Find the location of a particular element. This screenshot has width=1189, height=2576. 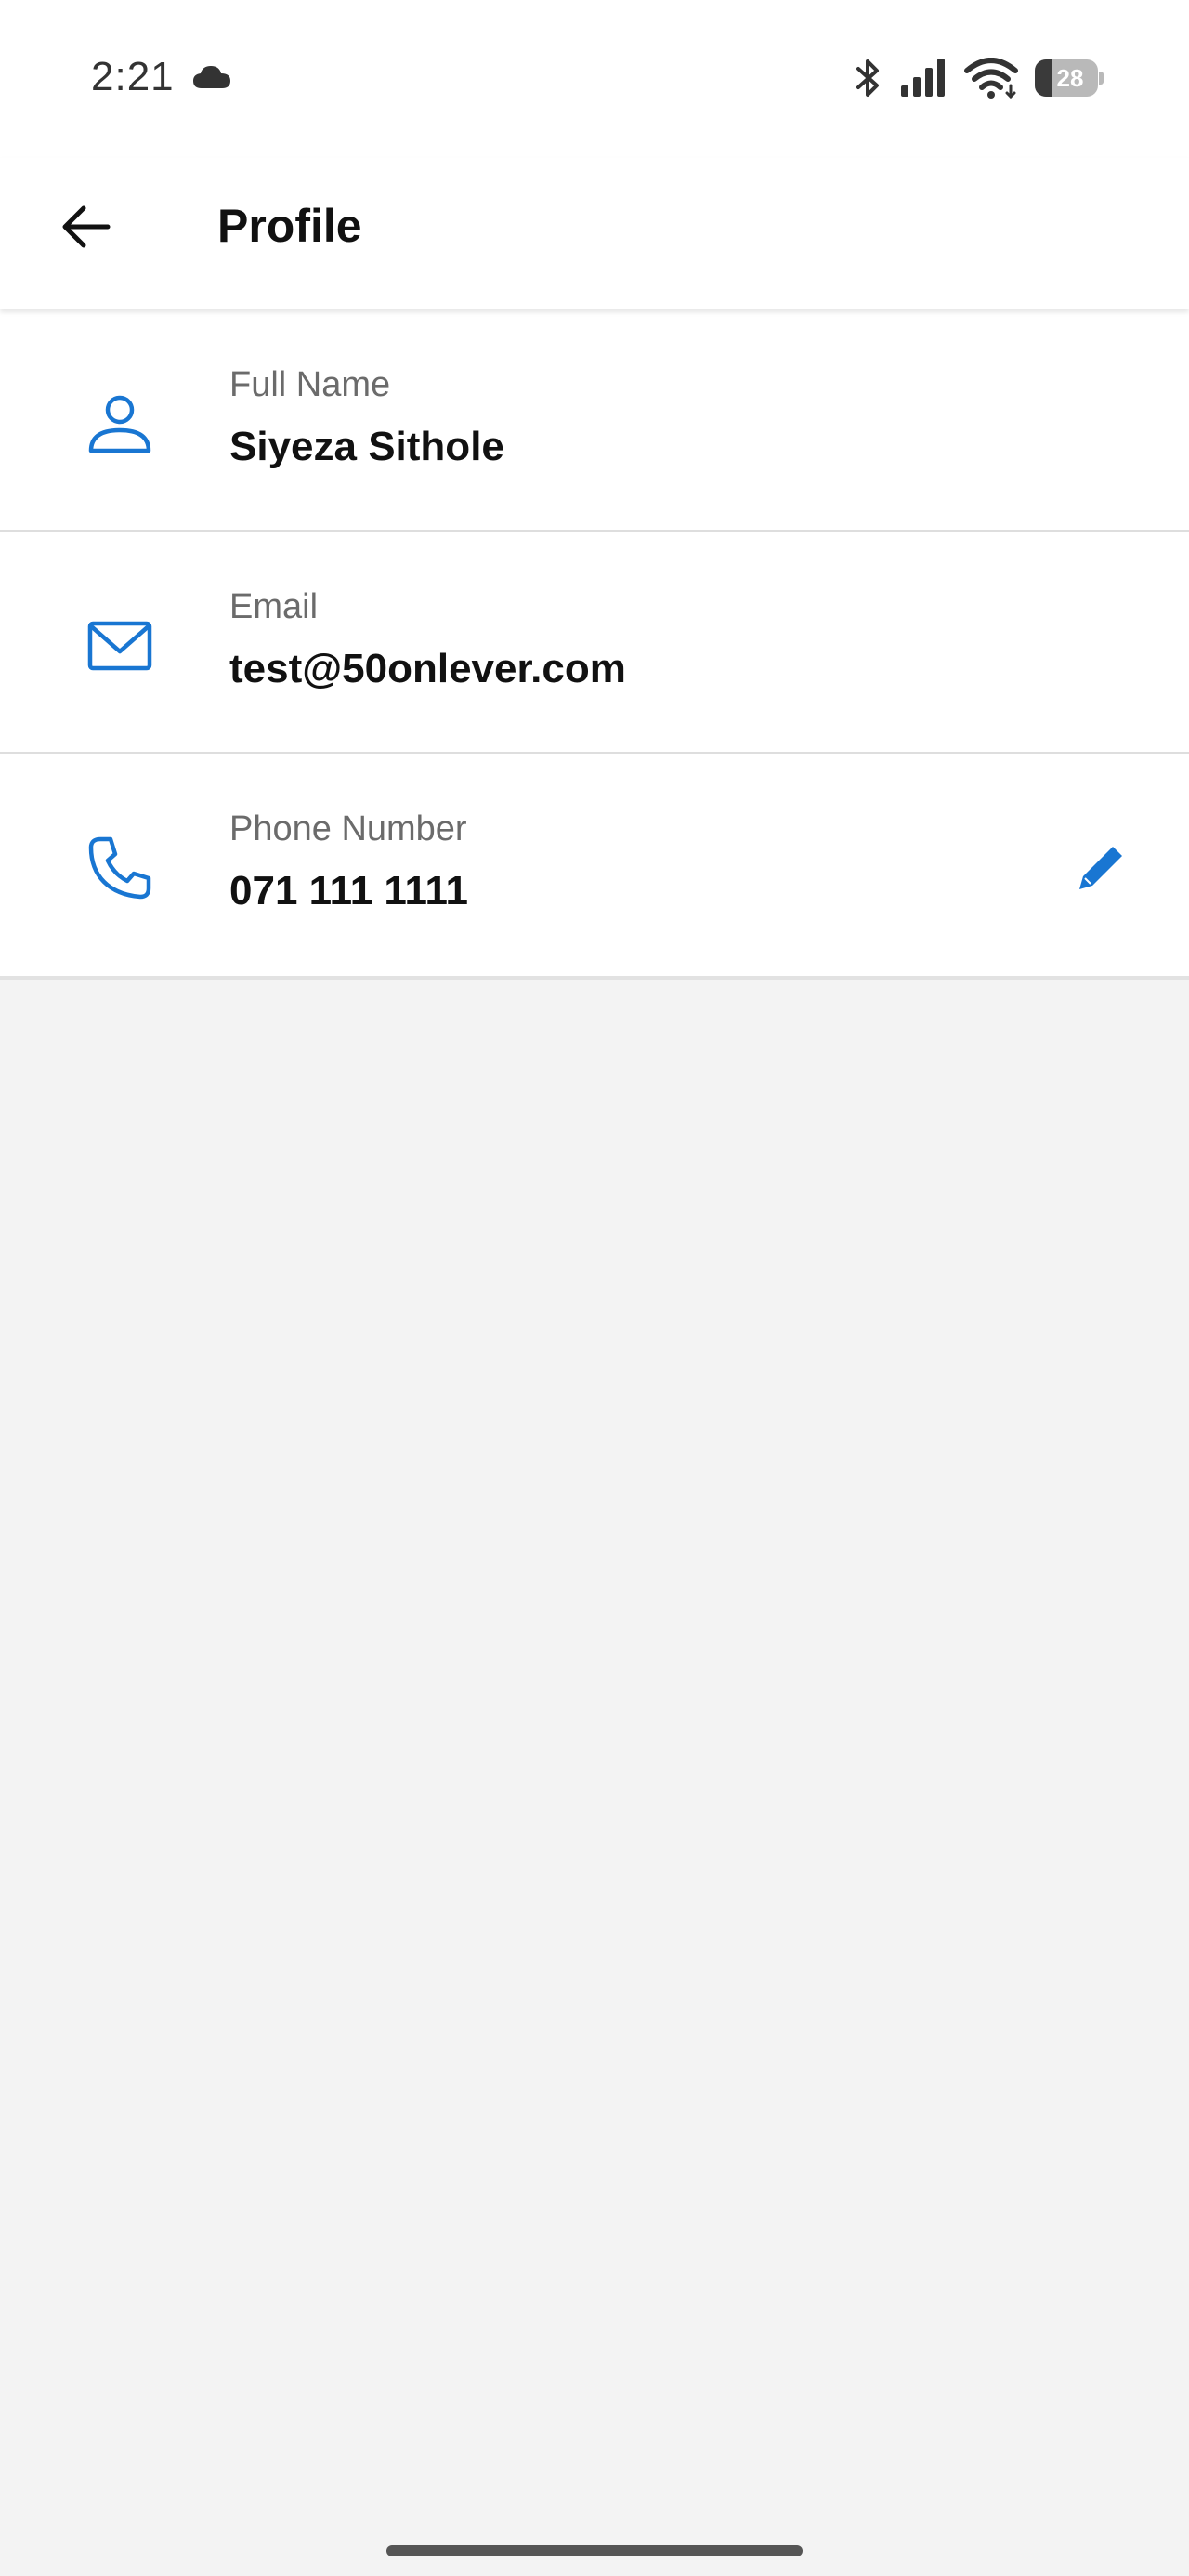

profile-row-phone: Phone Number 071 111 1111 is located at coordinates (594, 865).